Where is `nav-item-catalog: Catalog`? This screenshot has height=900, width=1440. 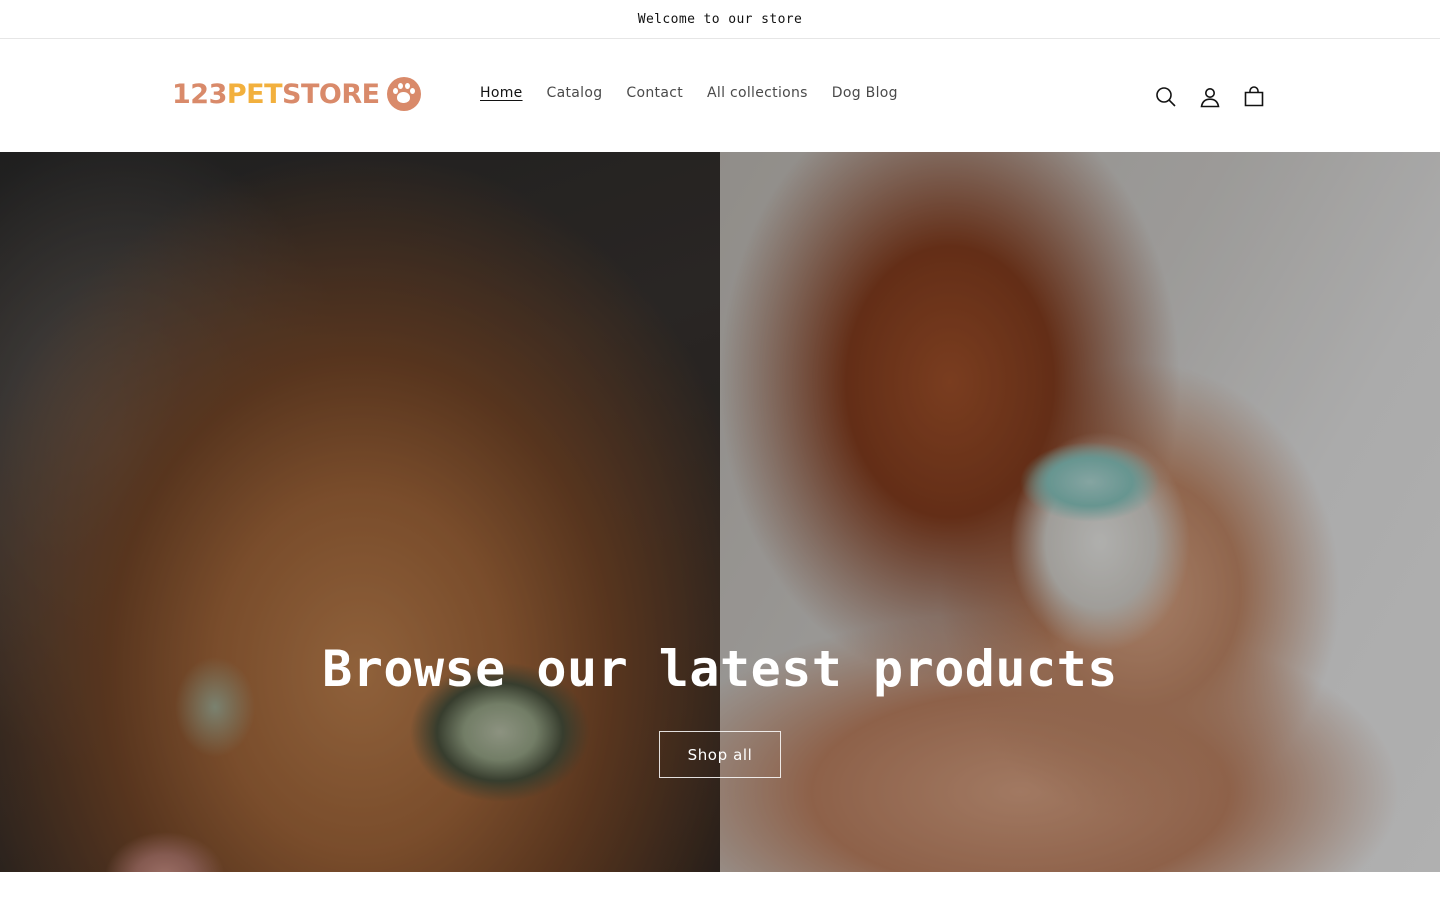
nav-item-catalog: Catalog is located at coordinates (575, 93).